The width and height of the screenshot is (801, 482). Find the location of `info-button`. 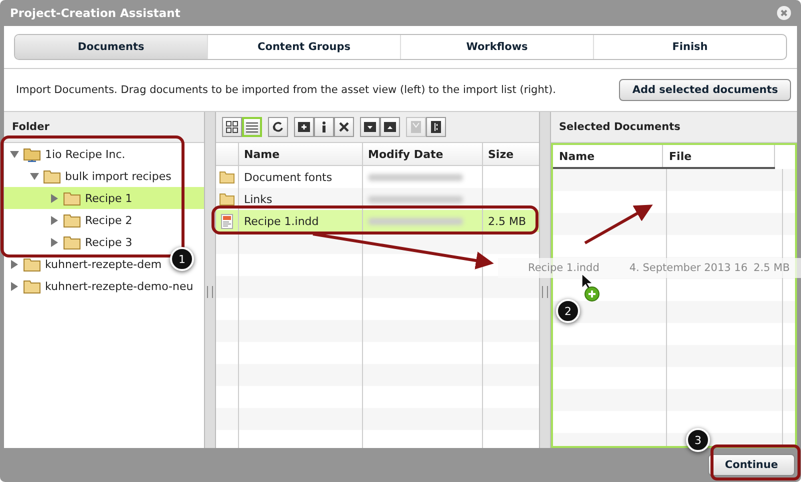

info-button is located at coordinates (324, 127).